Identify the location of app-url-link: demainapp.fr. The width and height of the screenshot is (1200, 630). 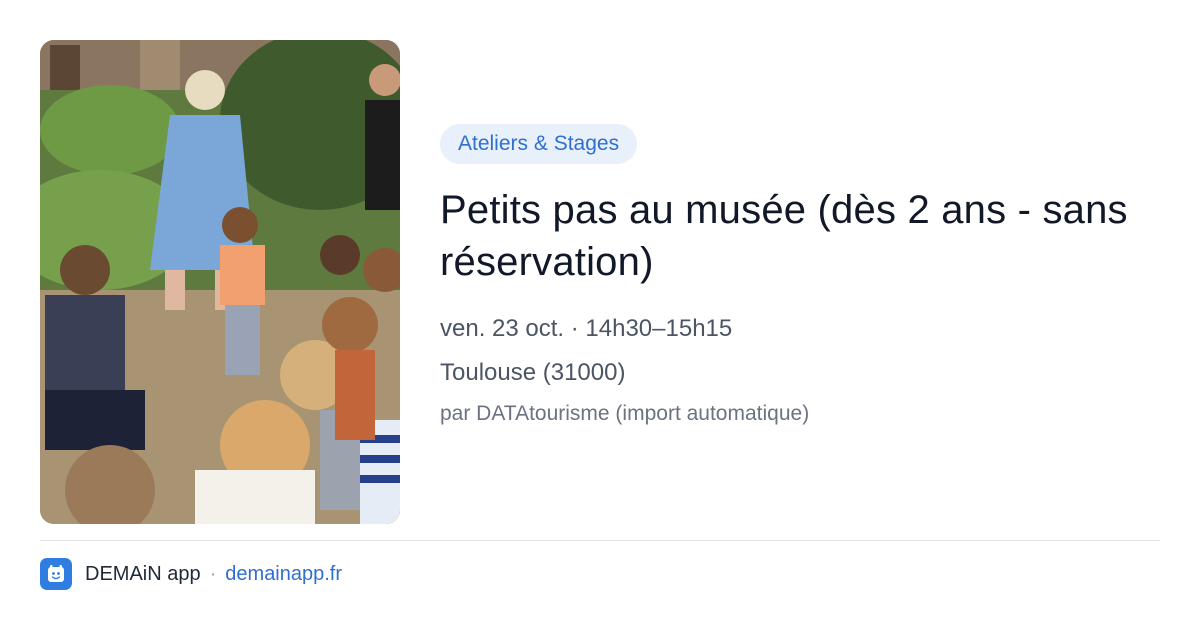
(283, 574).